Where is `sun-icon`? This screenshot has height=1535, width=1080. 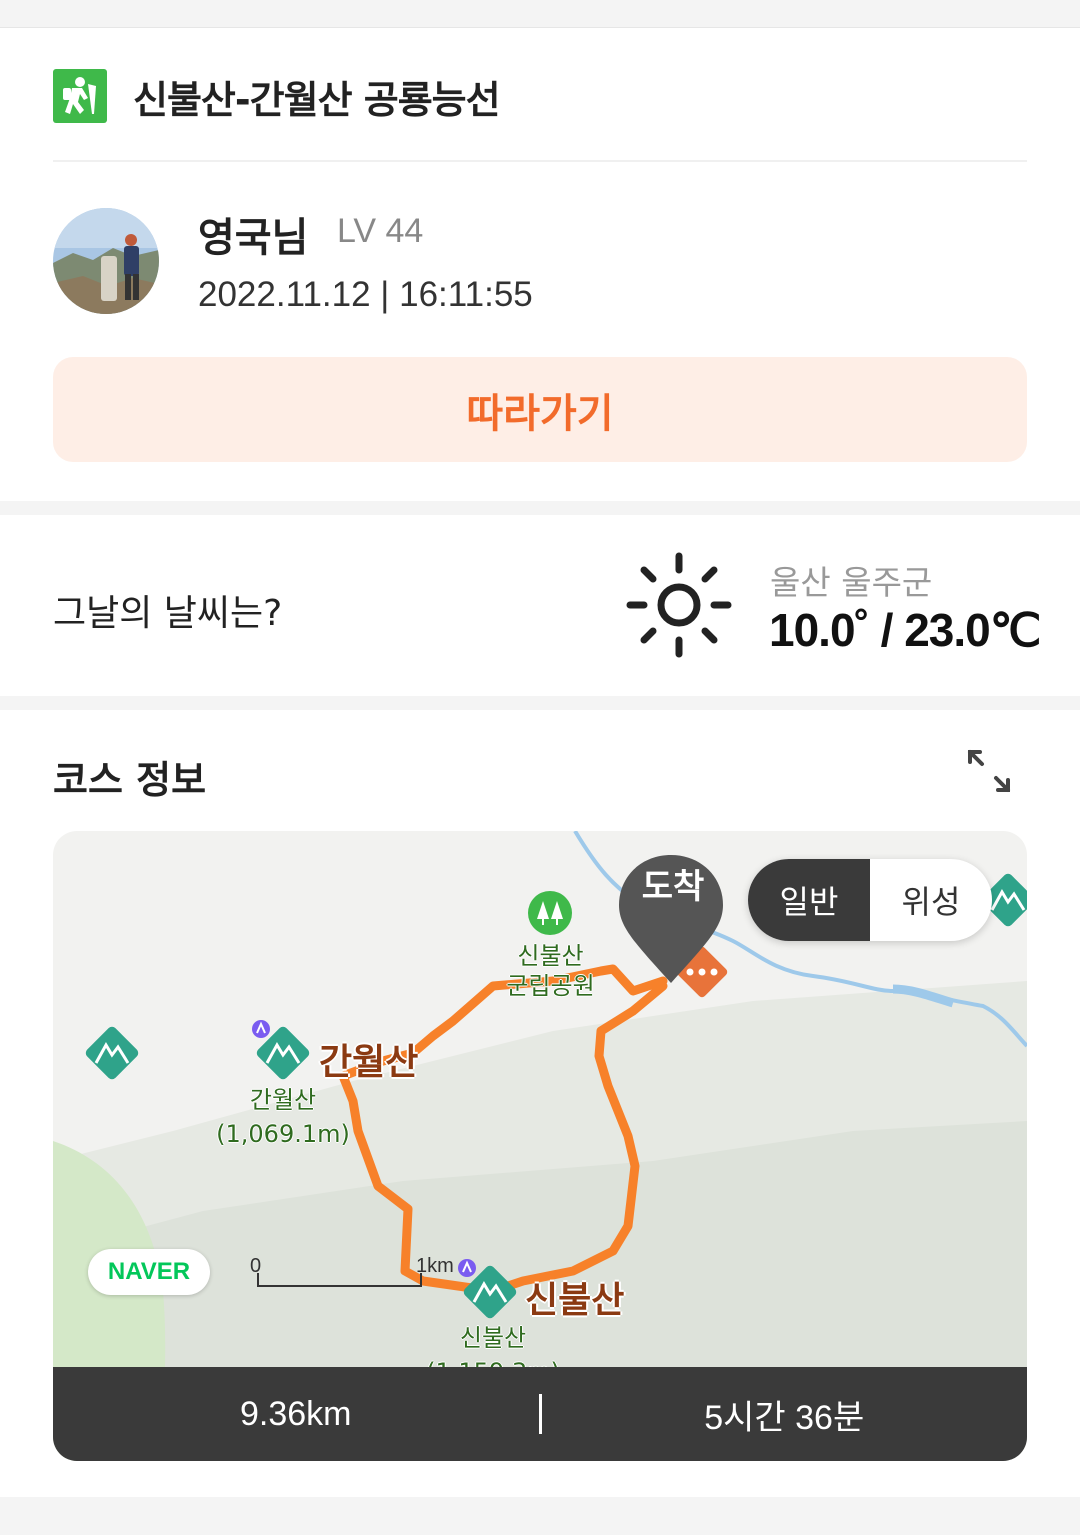
sun-icon is located at coordinates (679, 605).